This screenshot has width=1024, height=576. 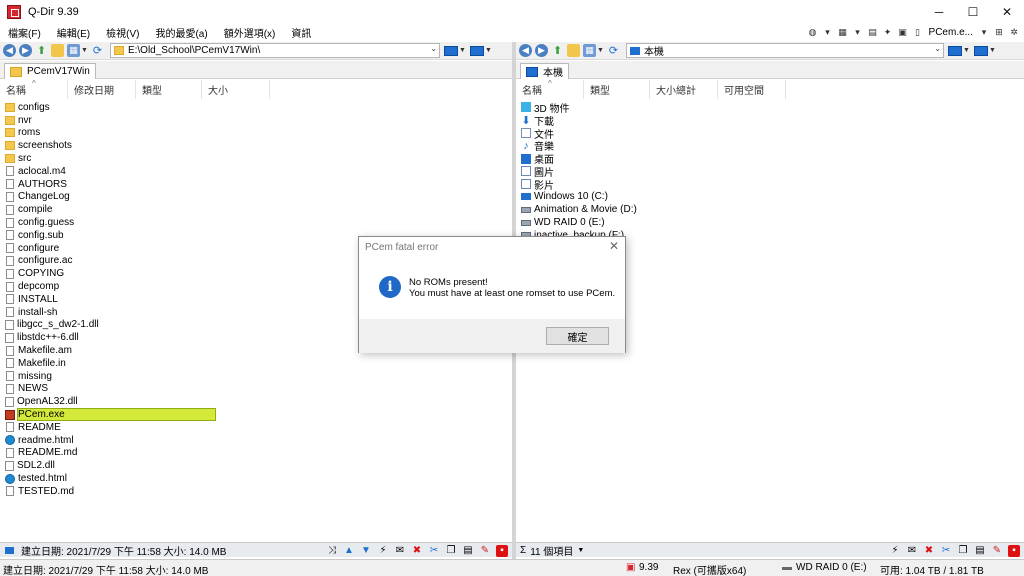 What do you see at coordinates (939, 12) in the screenshot?
I see `minimize-button: ─` at bounding box center [939, 12].